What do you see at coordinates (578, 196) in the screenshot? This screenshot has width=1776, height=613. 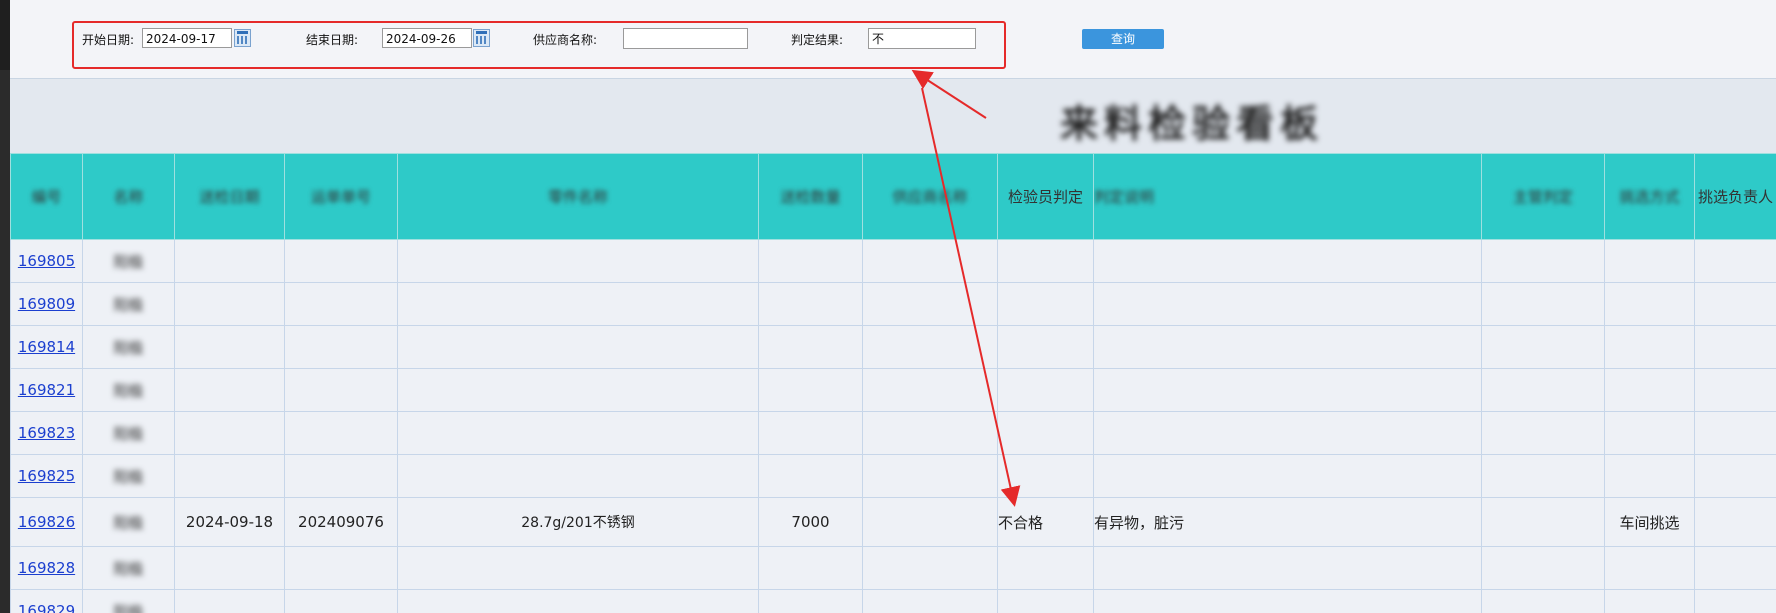 I see `col-header-part: 零件名称` at bounding box center [578, 196].